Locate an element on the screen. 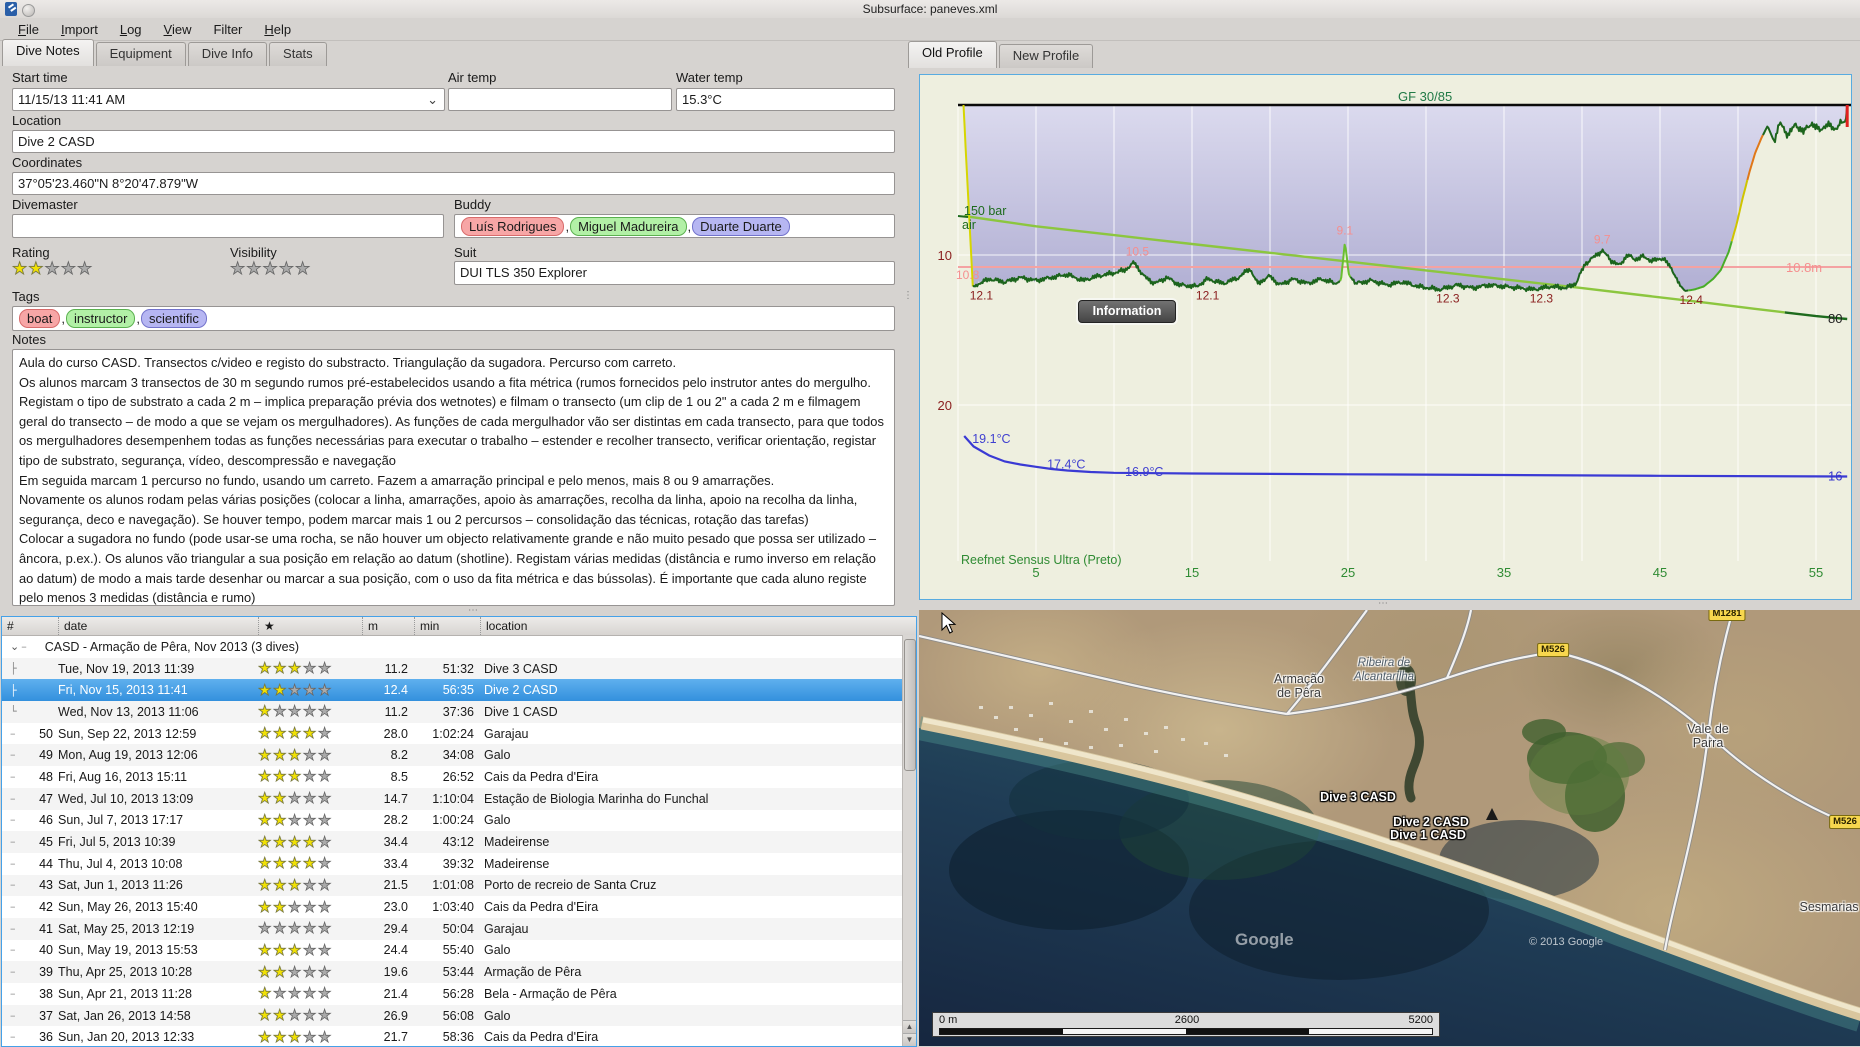 The width and height of the screenshot is (1860, 1047). menu-view: View is located at coordinates (178, 29).